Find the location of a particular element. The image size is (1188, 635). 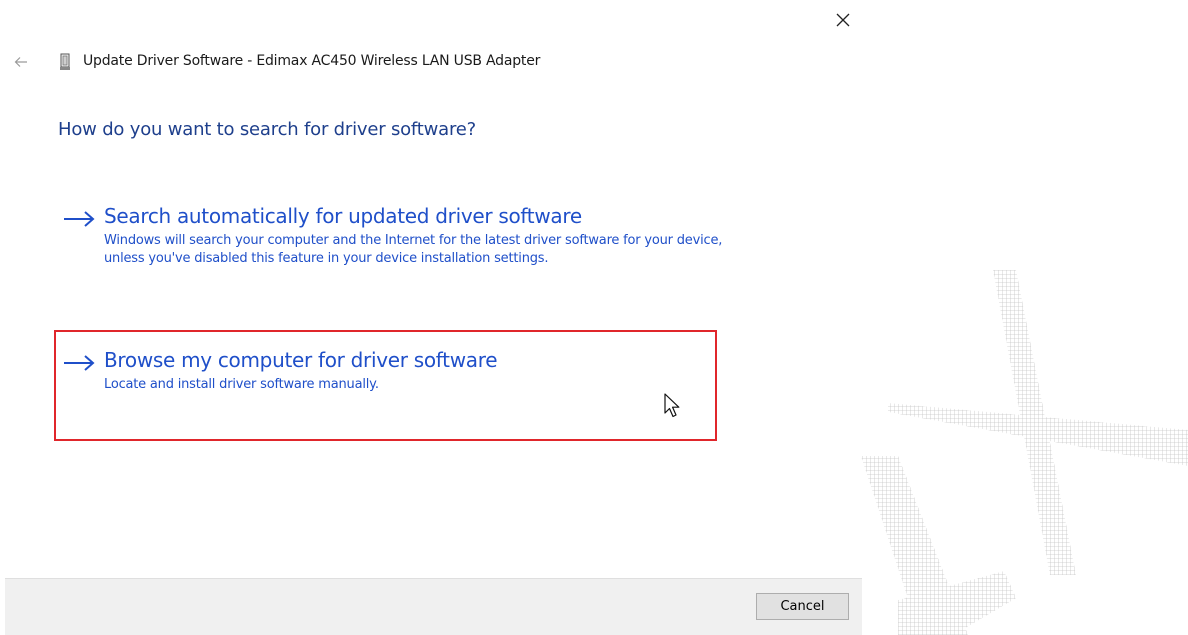

back-arrow-icon is located at coordinates (20, 62).